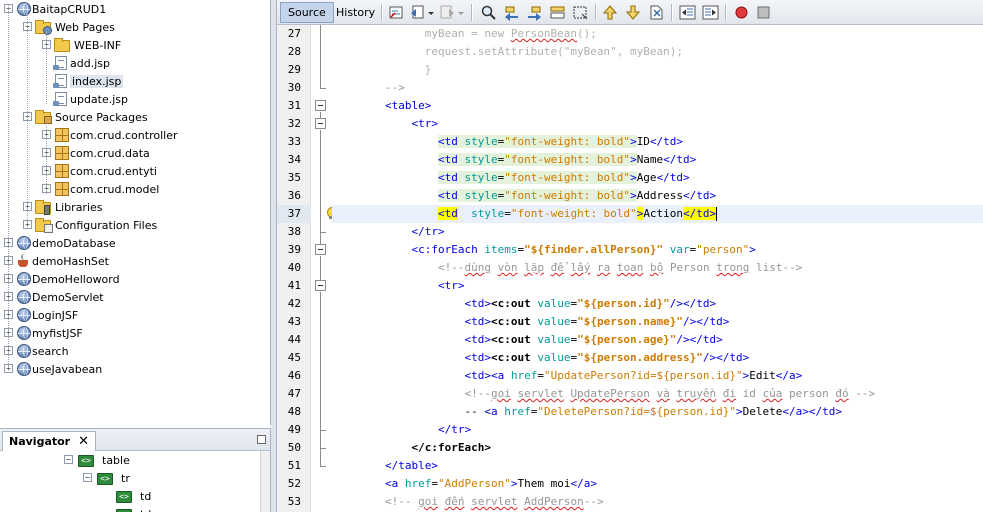 The width and height of the screenshot is (983, 512). What do you see at coordinates (61, 9) in the screenshot?
I see `tree-item: BaitapCRUD1` at bounding box center [61, 9].